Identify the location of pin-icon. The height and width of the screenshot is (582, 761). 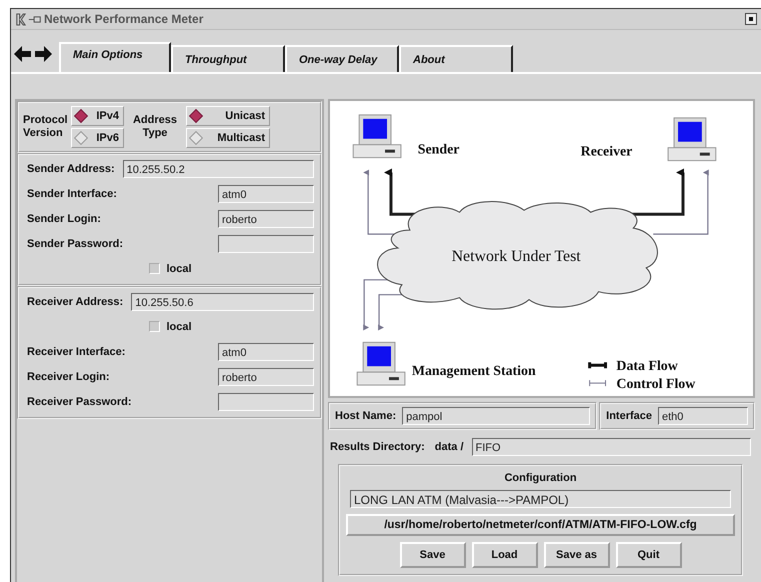
(35, 19).